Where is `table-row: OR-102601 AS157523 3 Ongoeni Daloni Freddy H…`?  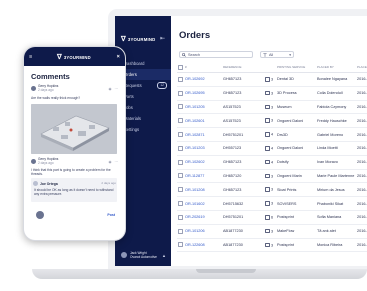
table-row: OR-102601 AS157523 3 Ongoeni Daloni Freddy H… is located at coordinates (272, 121).